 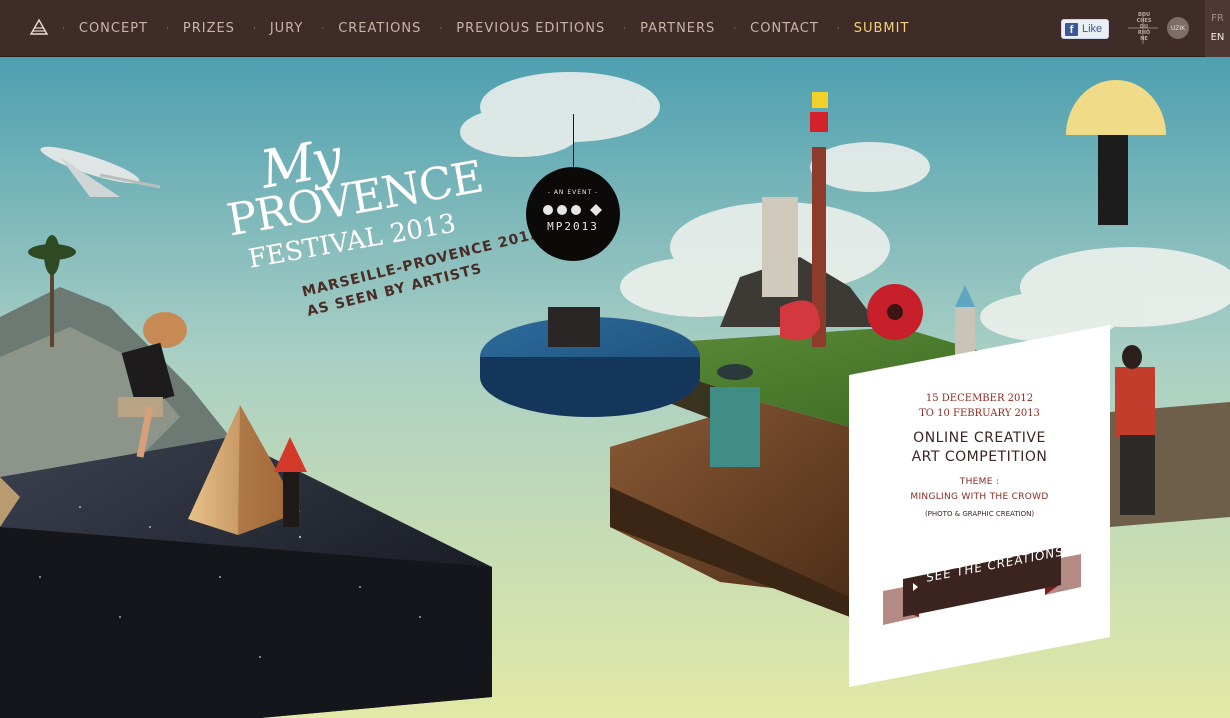 What do you see at coordinates (1092, 29) in the screenshot?
I see `facebook-like-label: Like` at bounding box center [1092, 29].